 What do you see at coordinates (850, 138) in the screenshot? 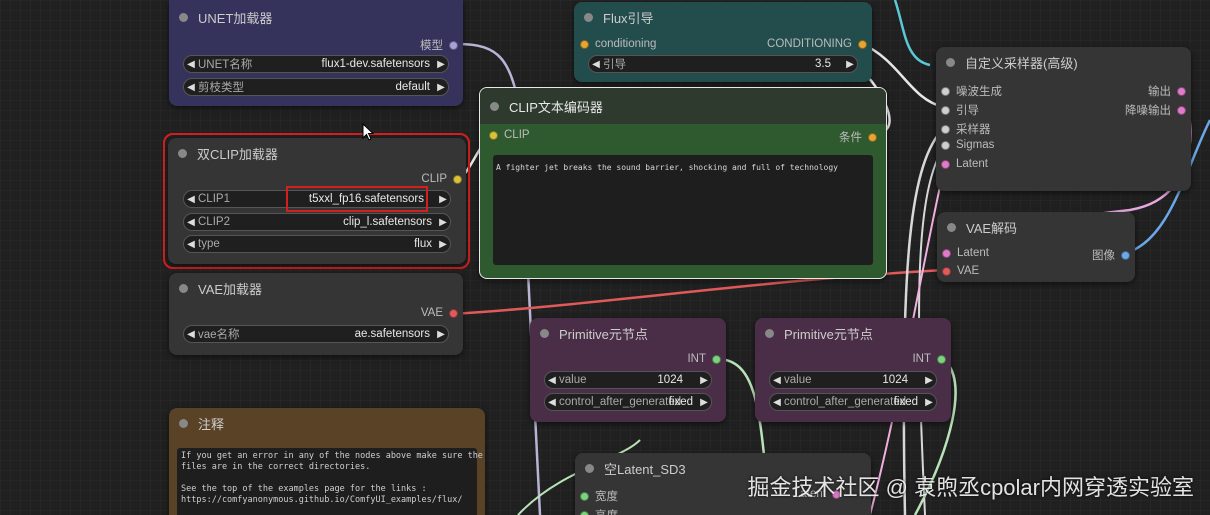
I see `output-label: 条件` at bounding box center [850, 138].